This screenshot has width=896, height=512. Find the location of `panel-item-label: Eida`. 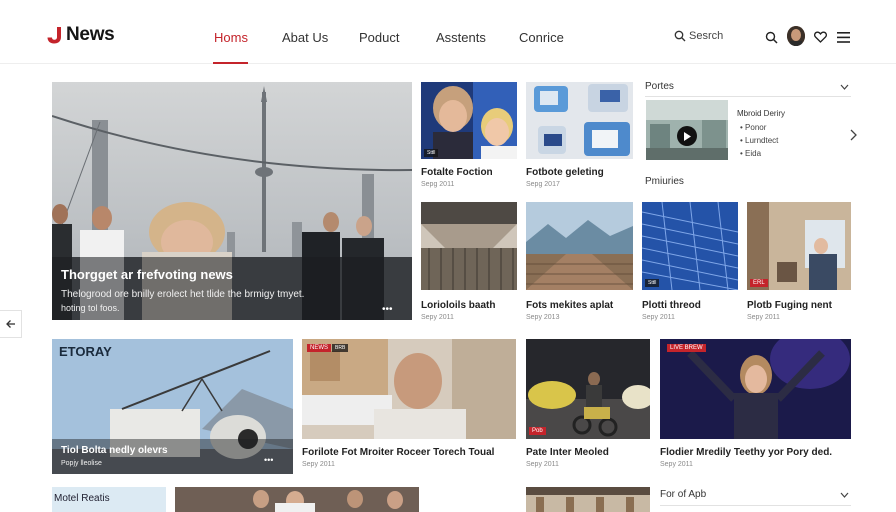

panel-item-label: Eida is located at coordinates (753, 153).